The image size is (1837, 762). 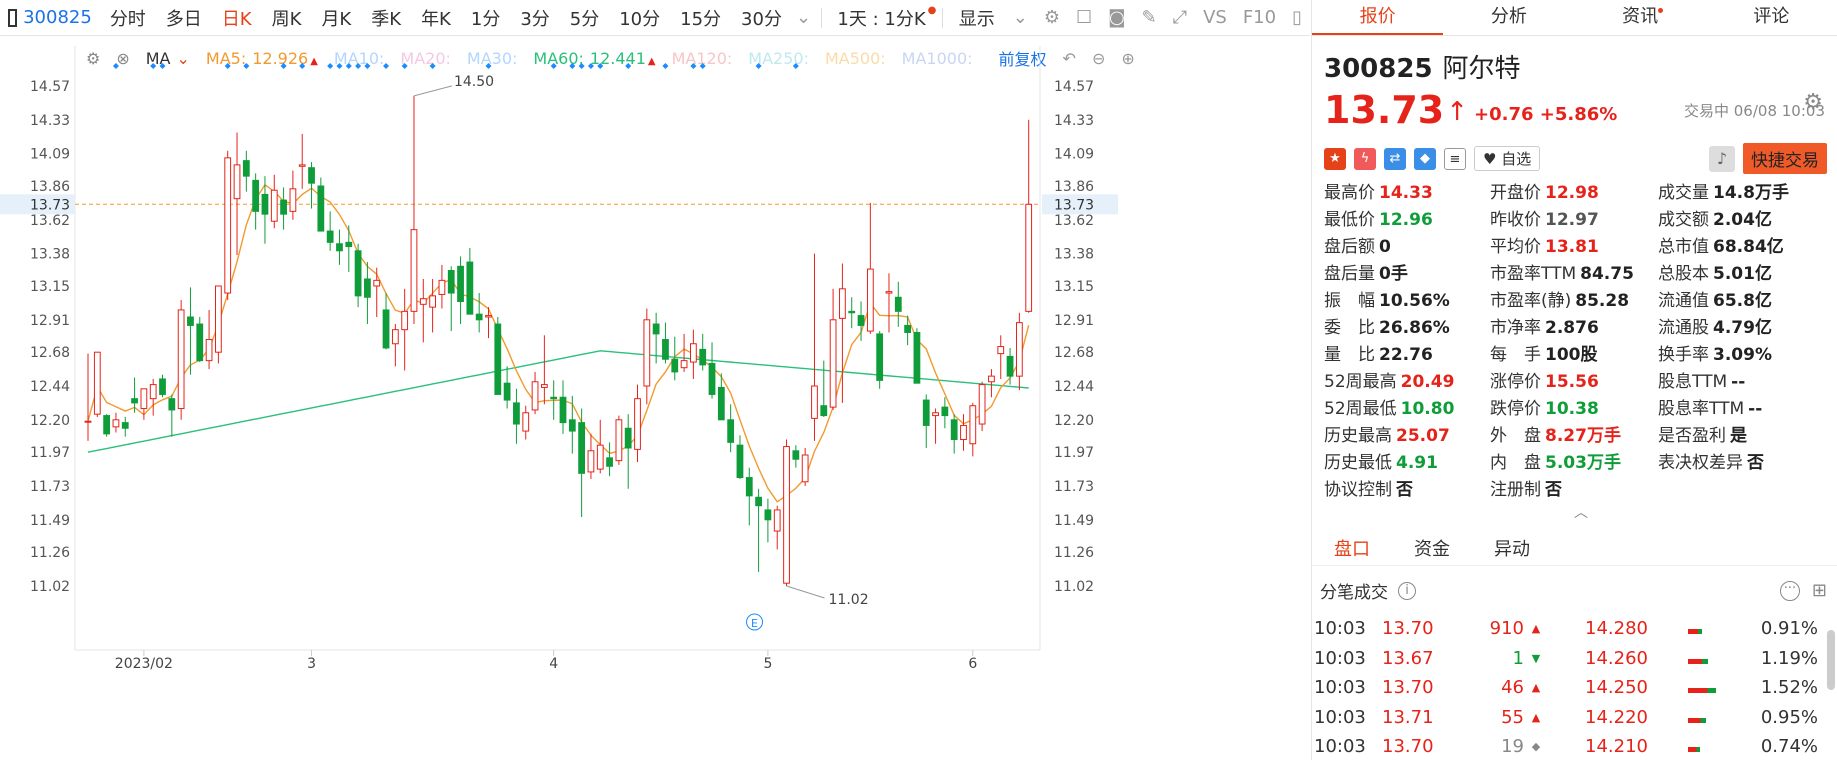 I want to click on quote-item: 股息TTM--, so click(x=1747, y=382).